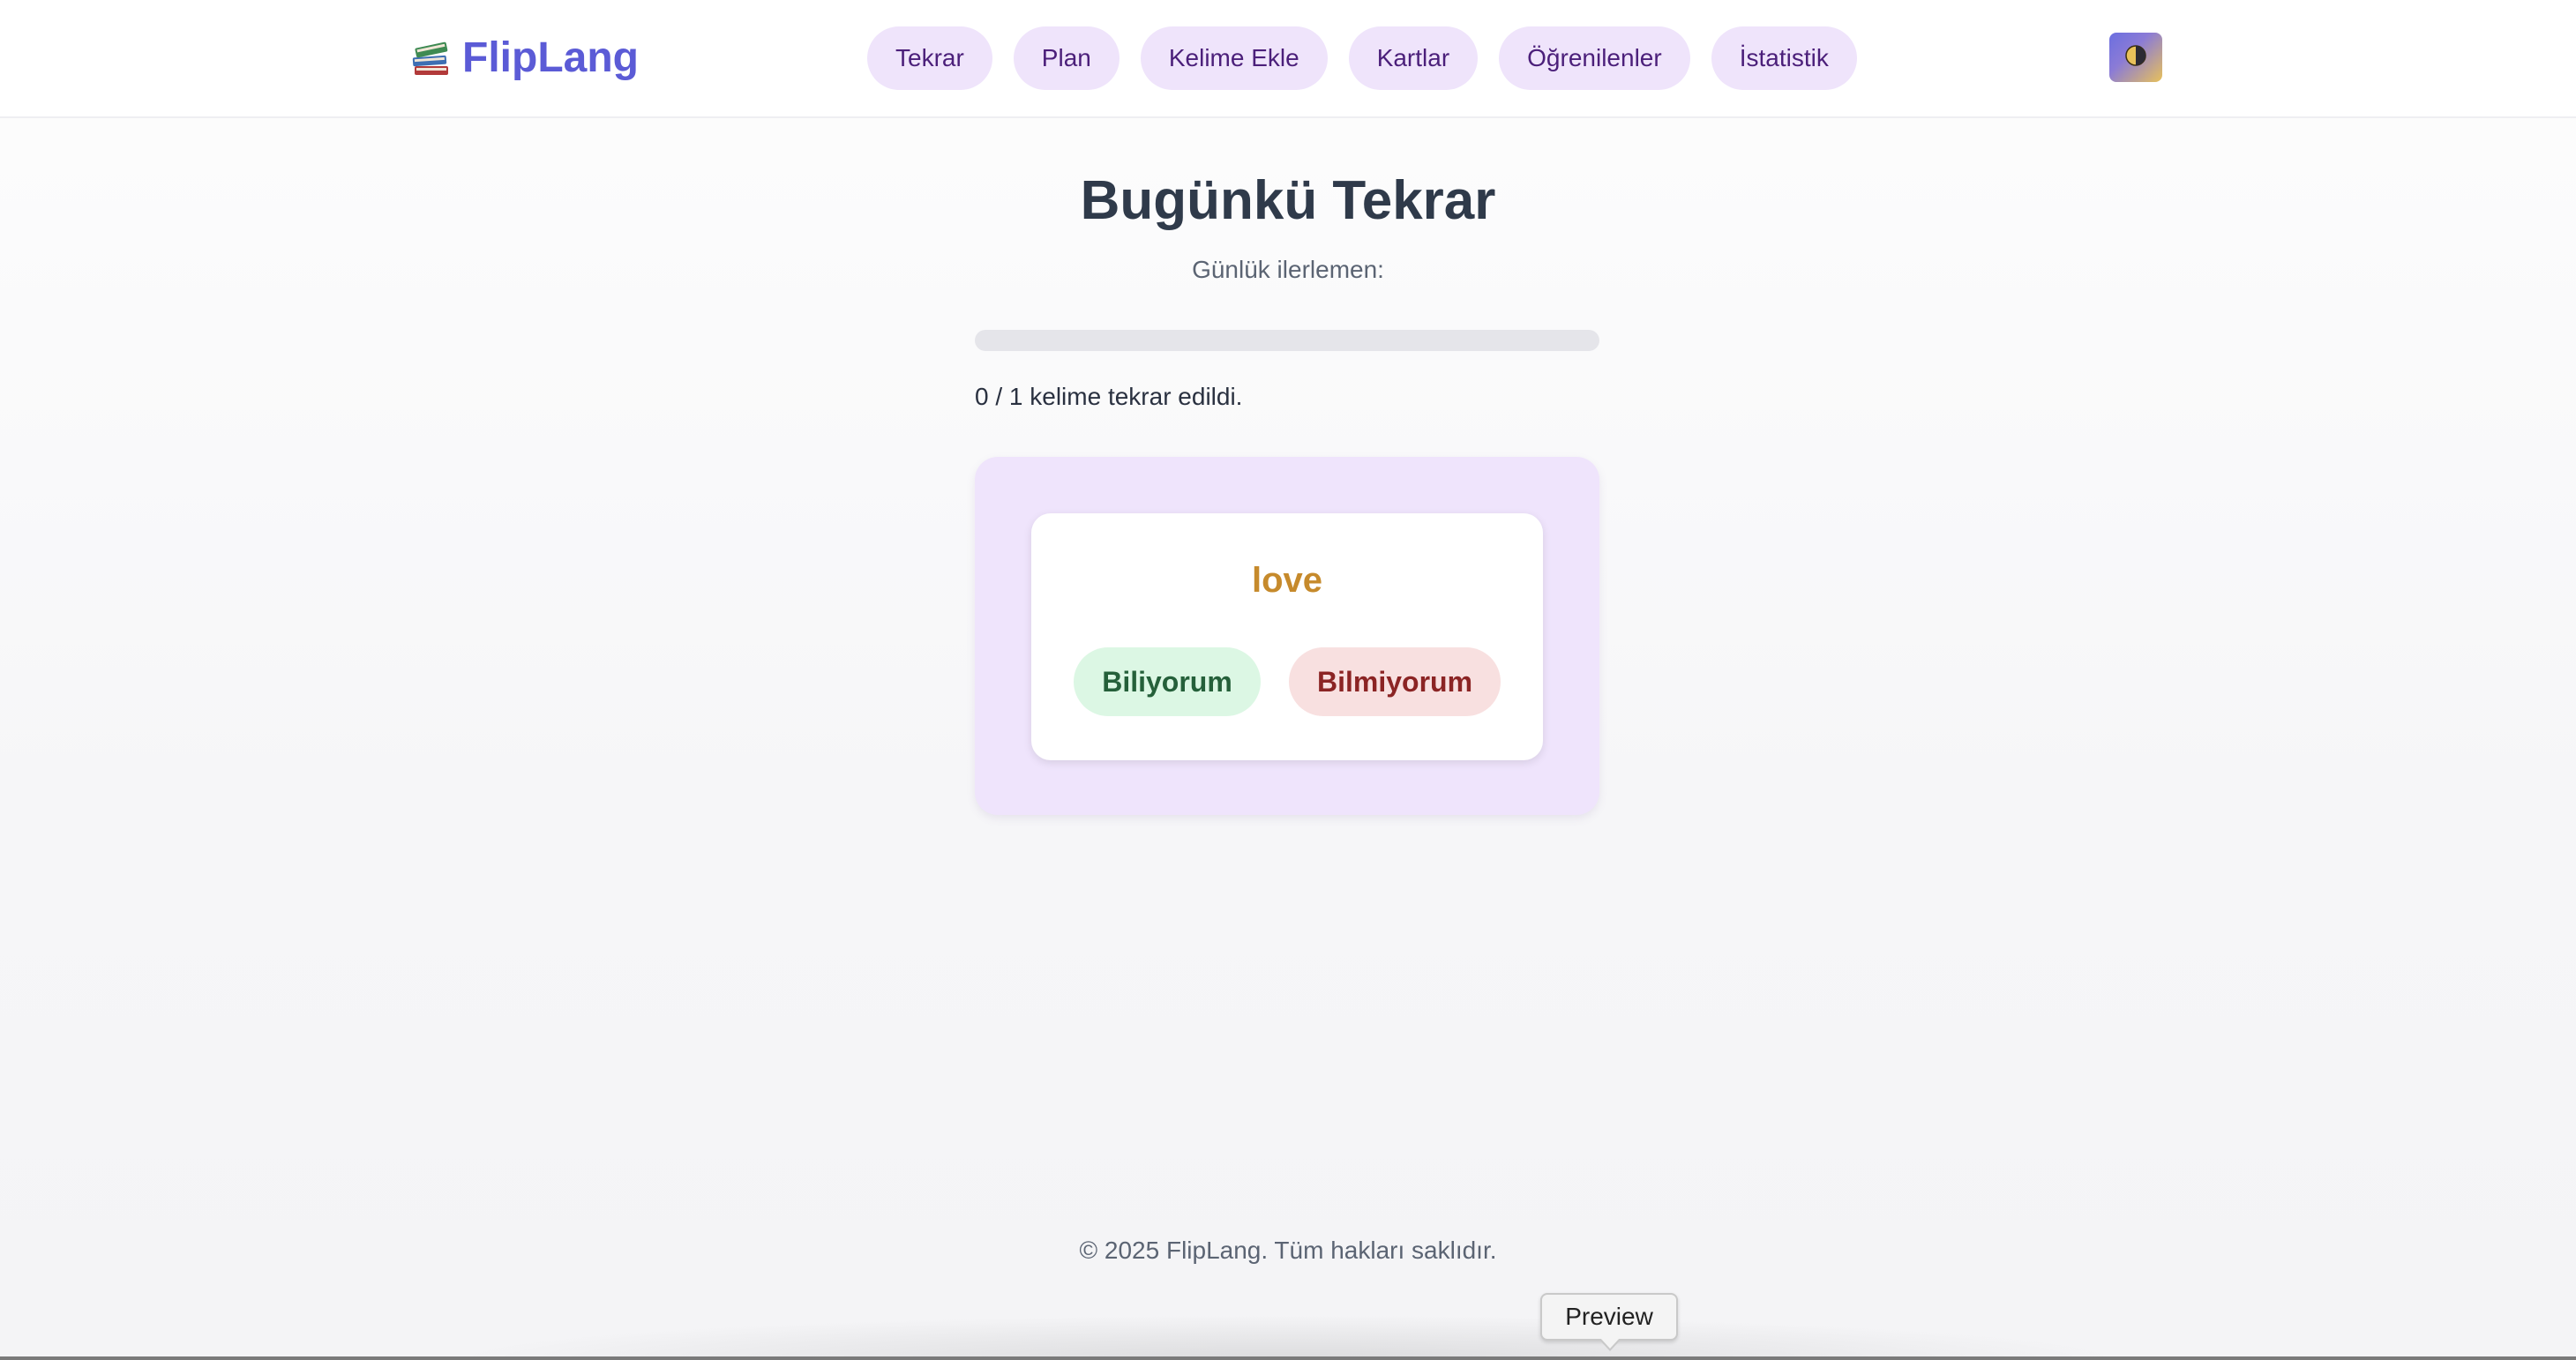 The width and height of the screenshot is (2576, 1360). I want to click on half-moon-icon, so click(2135, 57).